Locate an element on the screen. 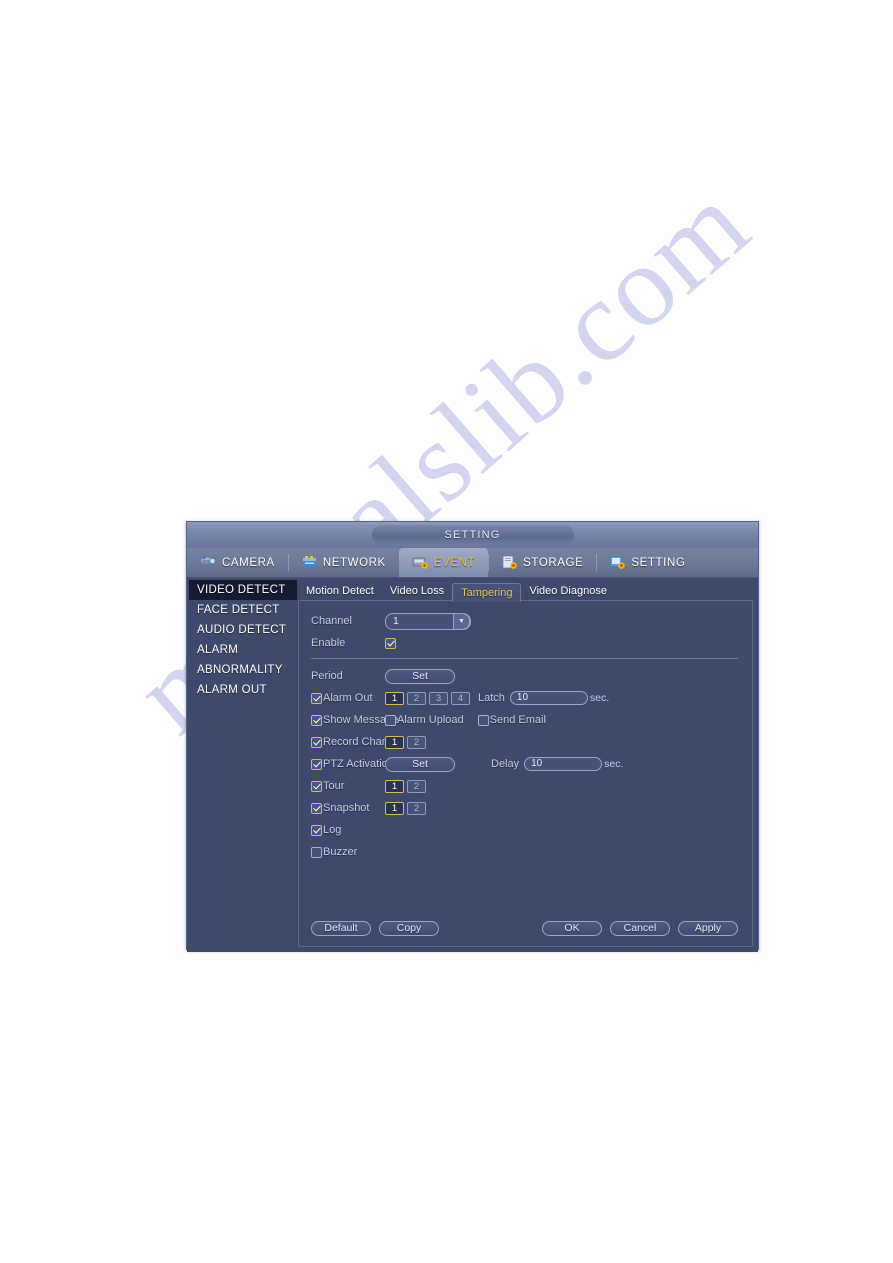 This screenshot has width=893, height=1263. alarm-out-toggle: Alarm Out is located at coordinates (348, 698).